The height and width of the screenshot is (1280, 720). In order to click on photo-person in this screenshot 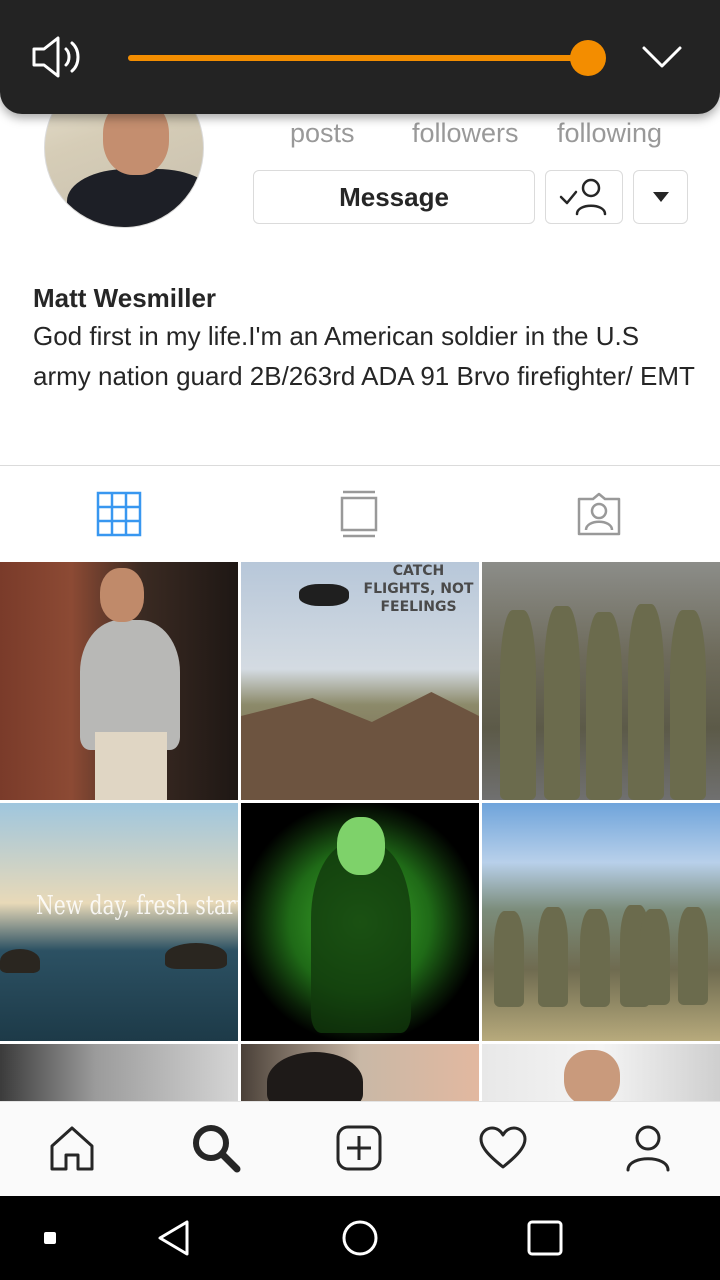, I will do `click(130, 685)`.